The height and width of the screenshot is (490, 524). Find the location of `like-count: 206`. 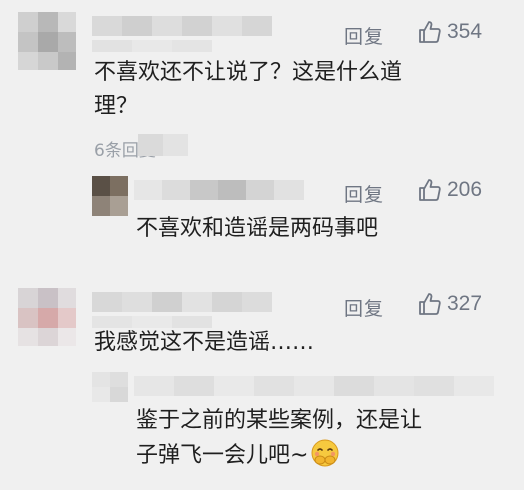

like-count: 206 is located at coordinates (465, 189).